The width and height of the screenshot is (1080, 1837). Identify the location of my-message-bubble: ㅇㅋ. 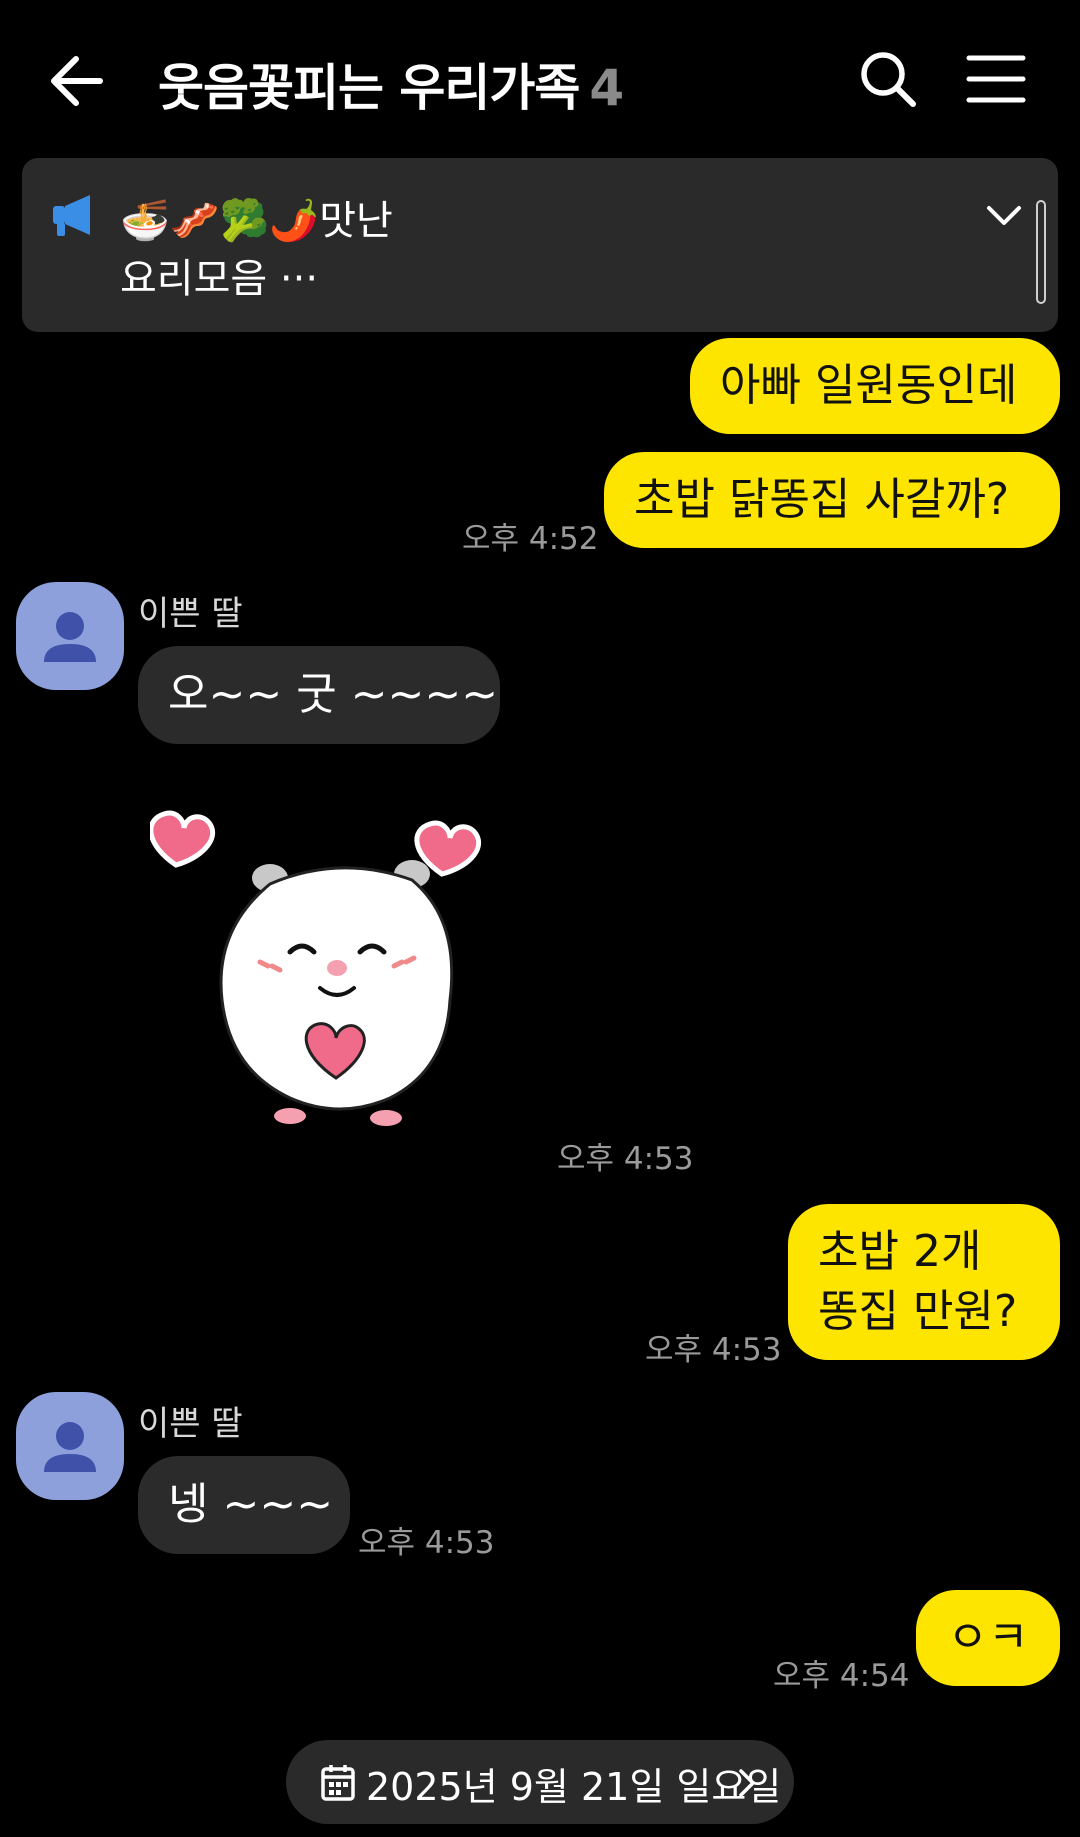
(988, 1638).